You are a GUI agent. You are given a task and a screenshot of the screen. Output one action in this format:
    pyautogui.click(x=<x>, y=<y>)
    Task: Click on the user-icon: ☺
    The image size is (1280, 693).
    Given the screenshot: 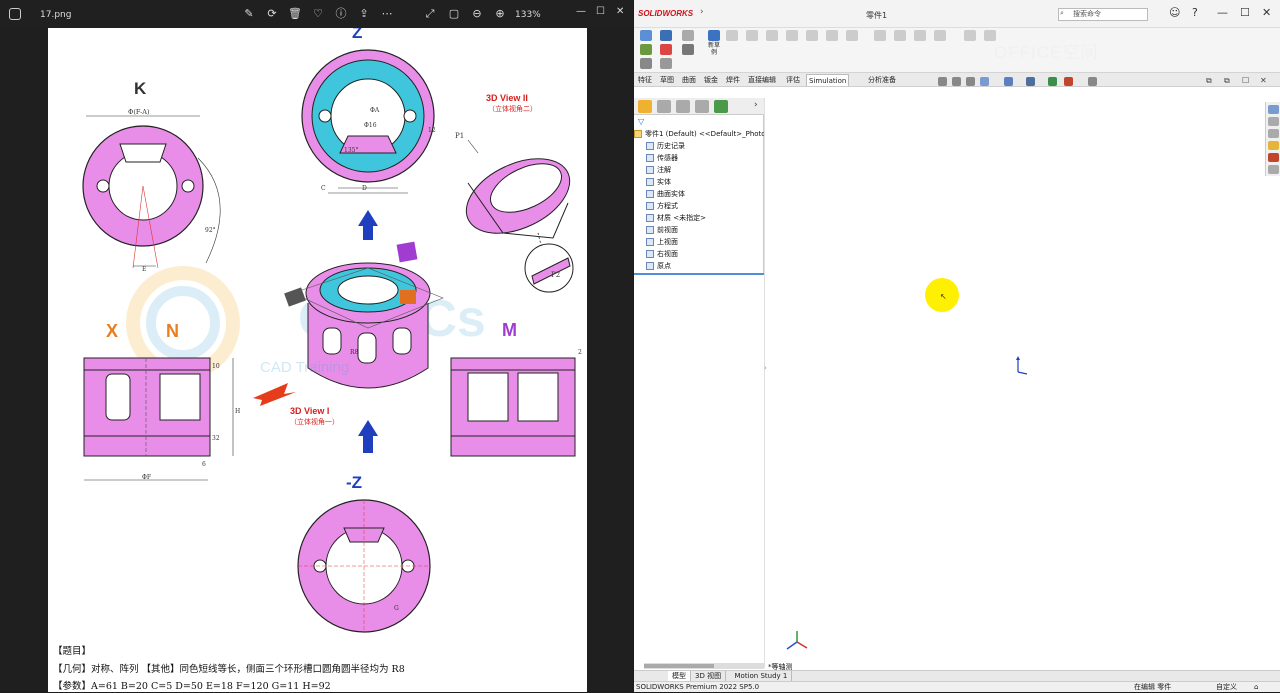 What is the action you would take?
    pyautogui.click(x=1174, y=12)
    